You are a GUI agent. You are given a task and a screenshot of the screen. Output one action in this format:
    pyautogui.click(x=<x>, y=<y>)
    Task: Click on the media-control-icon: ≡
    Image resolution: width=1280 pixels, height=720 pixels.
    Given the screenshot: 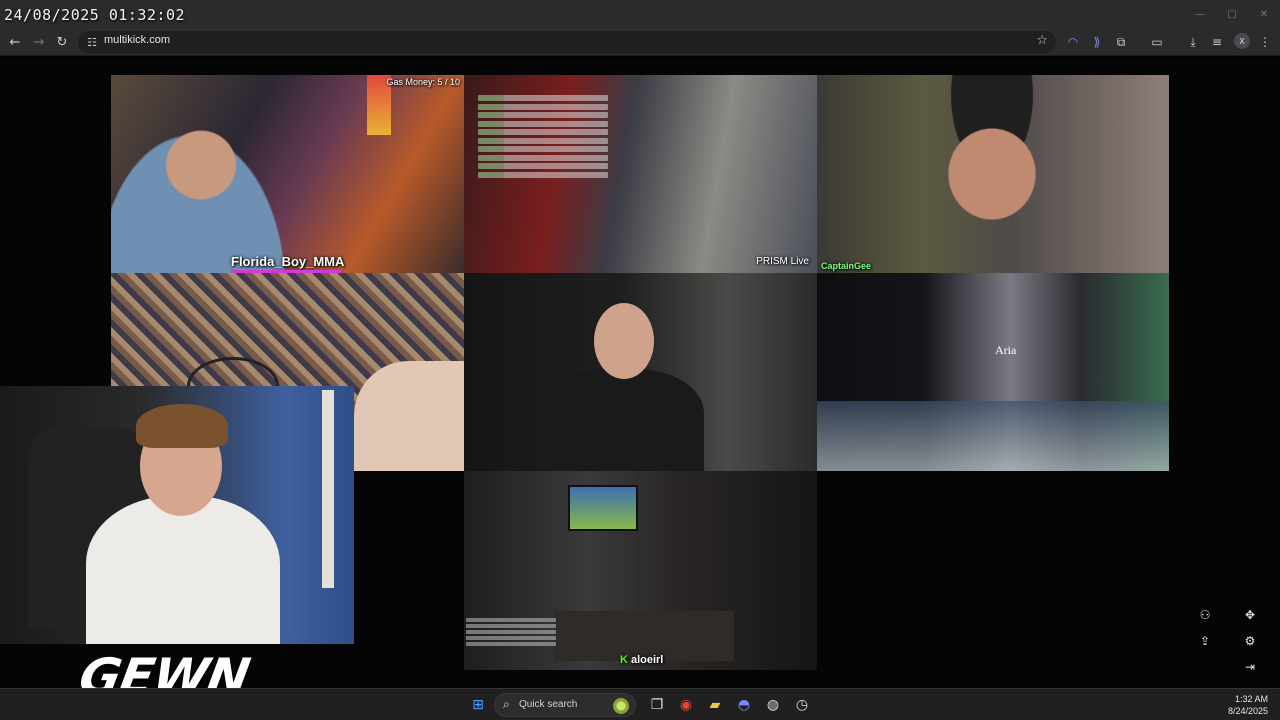 What is the action you would take?
    pyautogui.click(x=1217, y=42)
    